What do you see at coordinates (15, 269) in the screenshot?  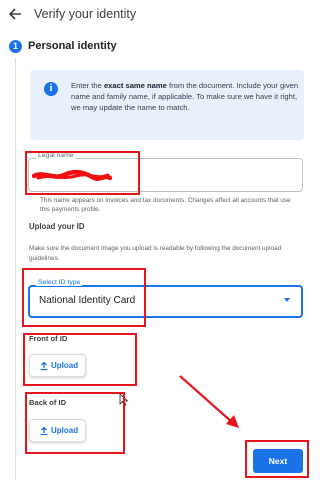 I see `step-connector-line` at bounding box center [15, 269].